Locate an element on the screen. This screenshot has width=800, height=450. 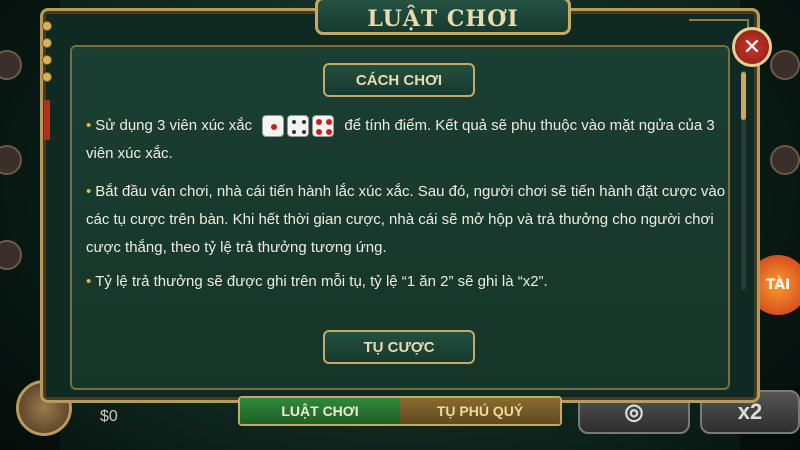
player-balance: $0 is located at coordinates (109, 416).